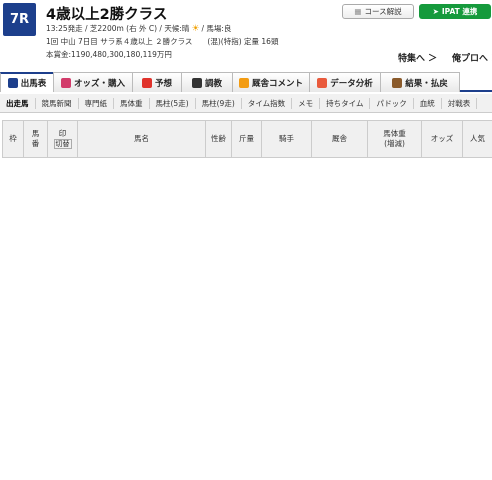 This screenshot has width=492, height=480. I want to click on race-info-start: 13:25発走 / 芝2200m (右 外 C) / 天候:晴, so click(118, 28).